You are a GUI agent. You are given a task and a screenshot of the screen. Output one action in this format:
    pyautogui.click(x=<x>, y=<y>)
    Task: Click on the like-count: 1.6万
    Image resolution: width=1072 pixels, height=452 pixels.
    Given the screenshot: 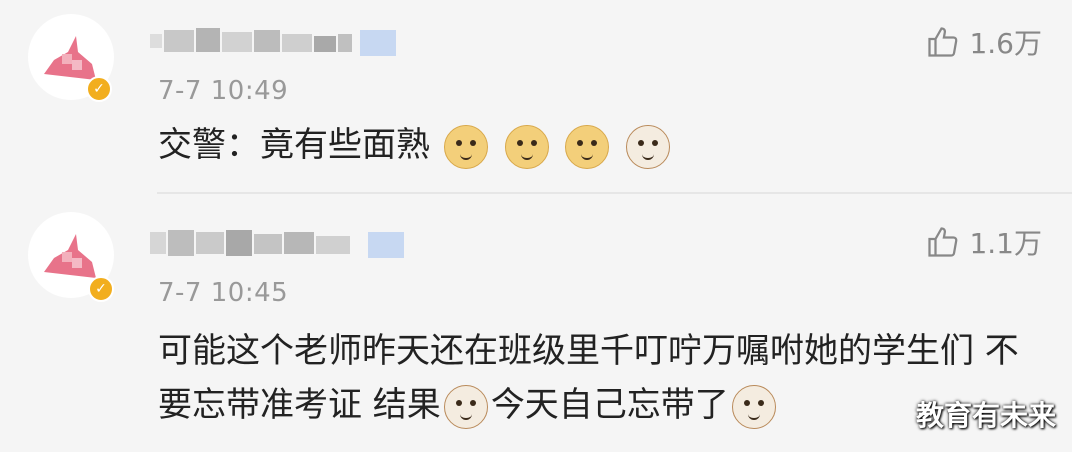 What is the action you would take?
    pyautogui.click(x=1005, y=43)
    